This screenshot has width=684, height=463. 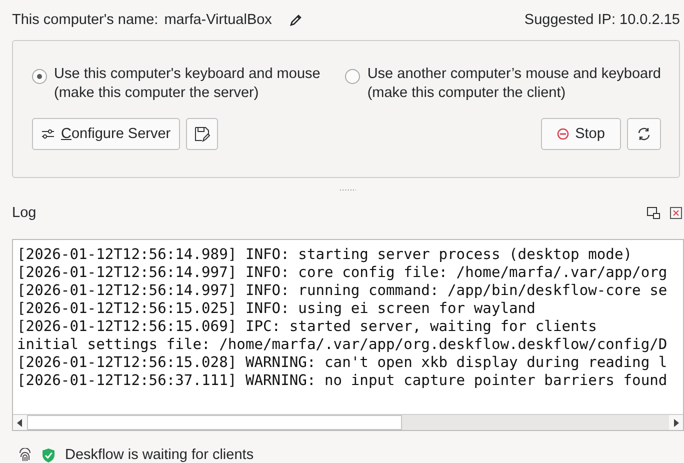 I want to click on status-message: Deskflow is waiting for clients, so click(x=159, y=455).